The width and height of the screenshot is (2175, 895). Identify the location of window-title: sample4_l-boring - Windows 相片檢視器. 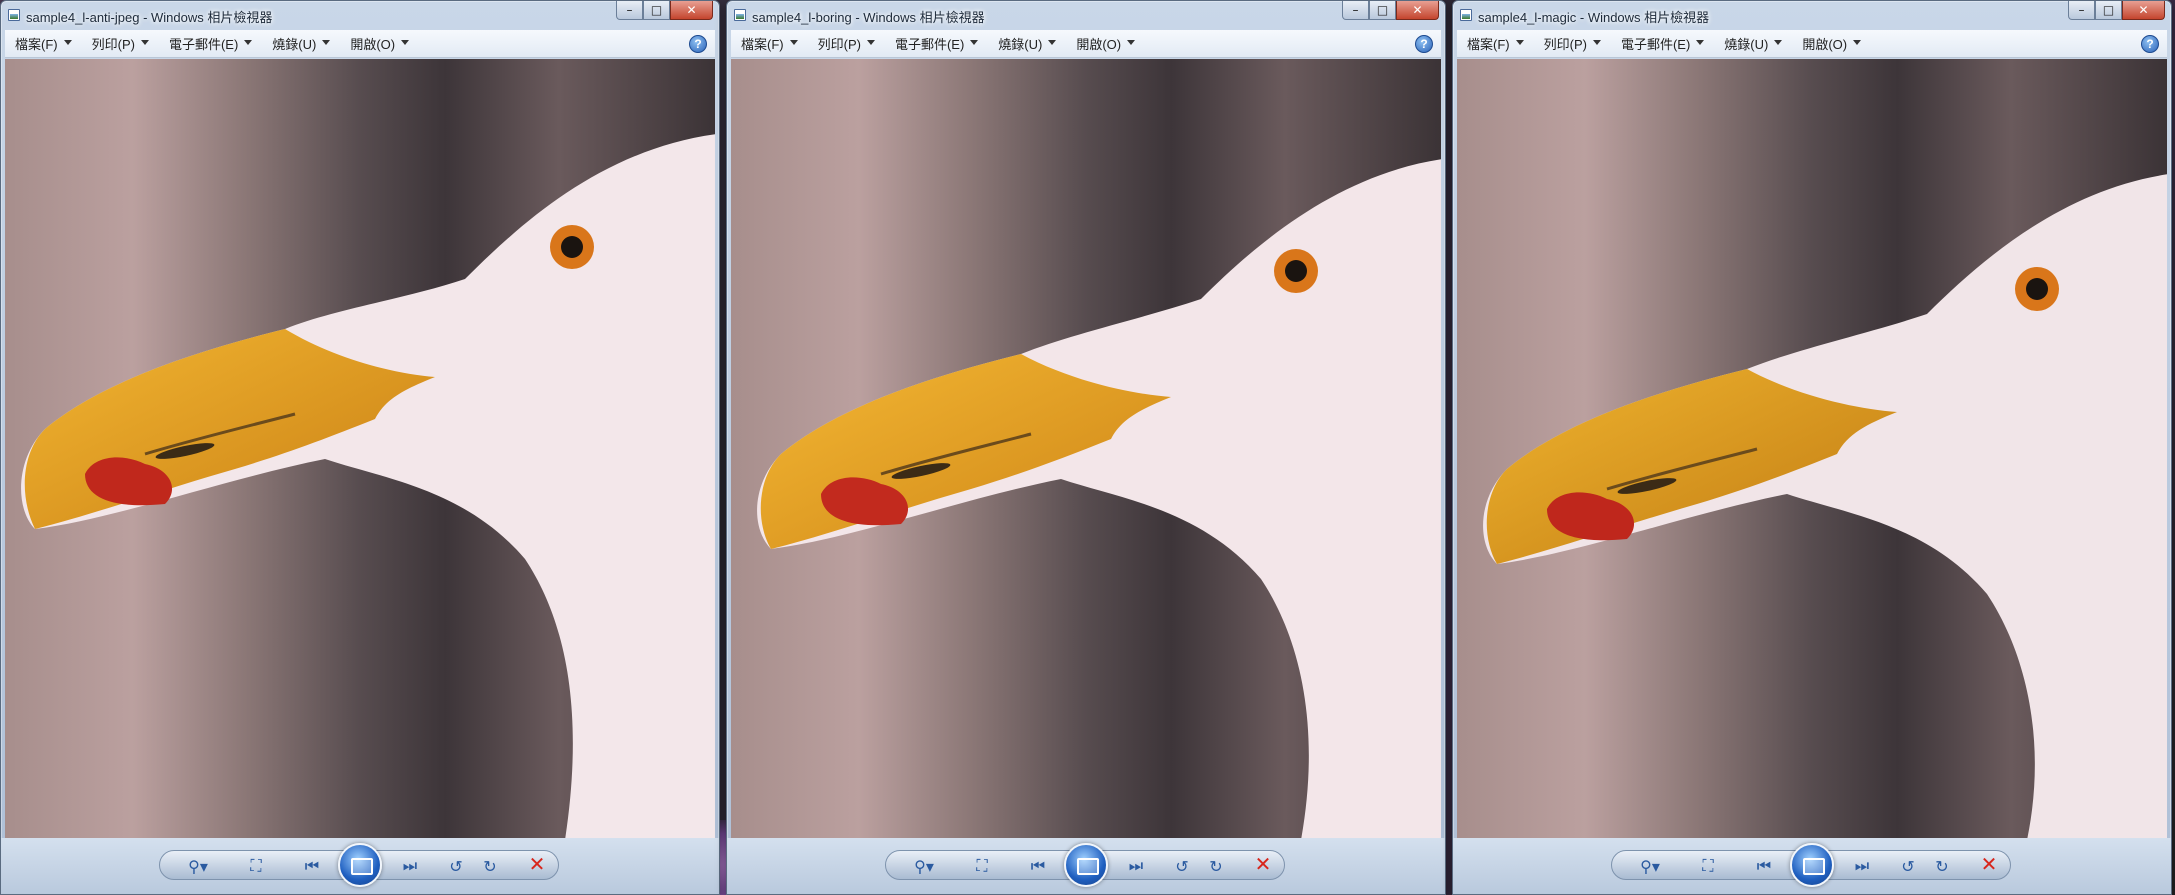
(868, 17).